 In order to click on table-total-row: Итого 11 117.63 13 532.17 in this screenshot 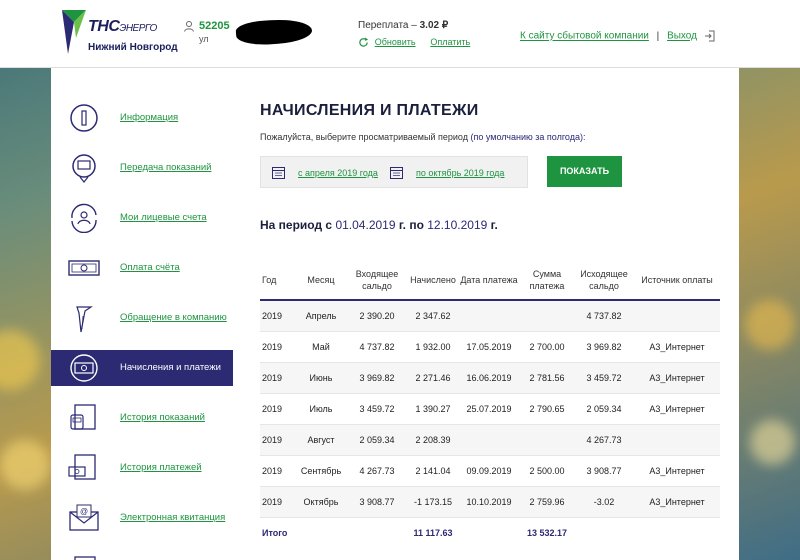, I will do `click(490, 532)`.